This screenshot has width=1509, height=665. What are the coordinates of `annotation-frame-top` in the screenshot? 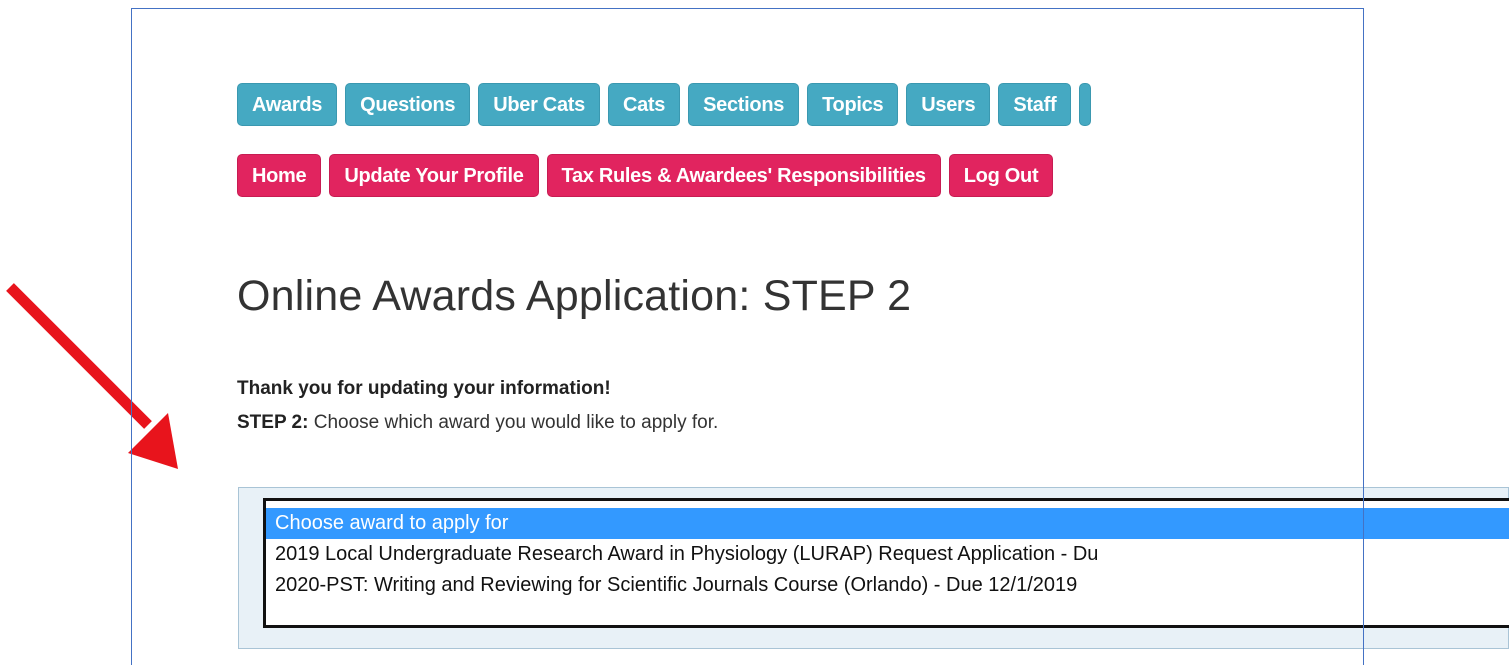 It's located at (747, 8).